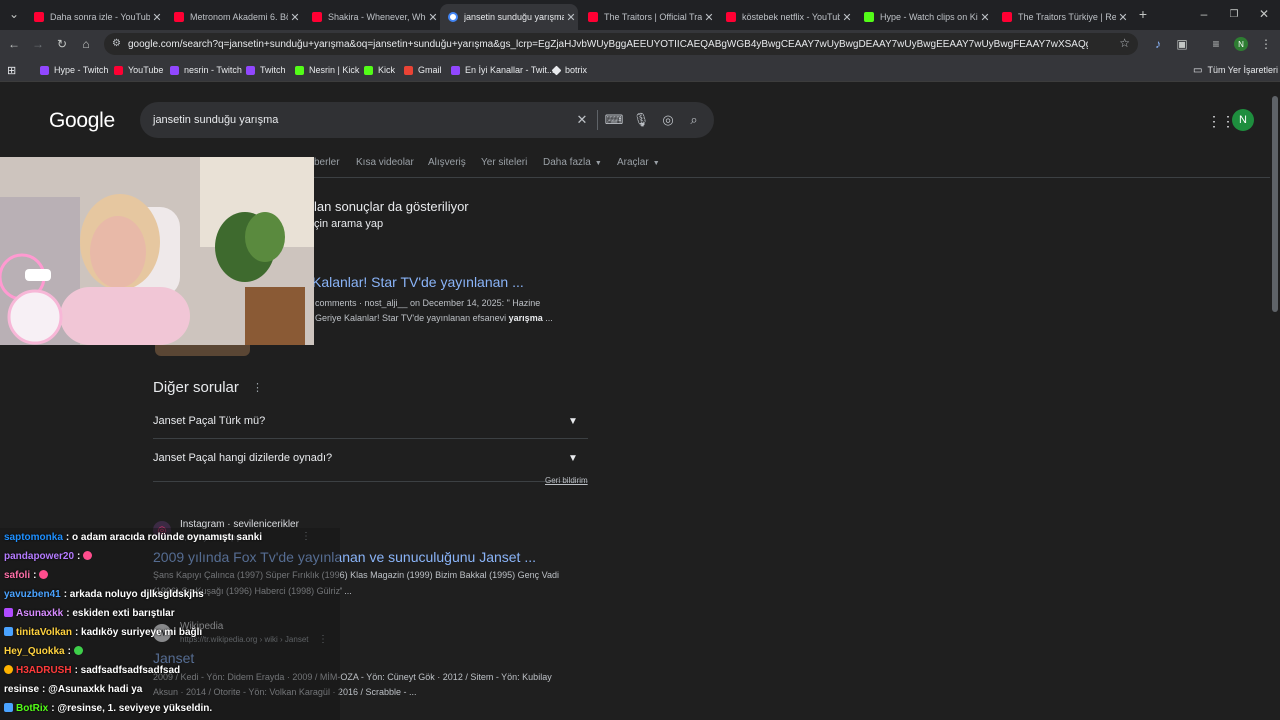  Describe the element at coordinates (138, 70) in the screenshot. I see `bookmark-item: YouTube` at that location.